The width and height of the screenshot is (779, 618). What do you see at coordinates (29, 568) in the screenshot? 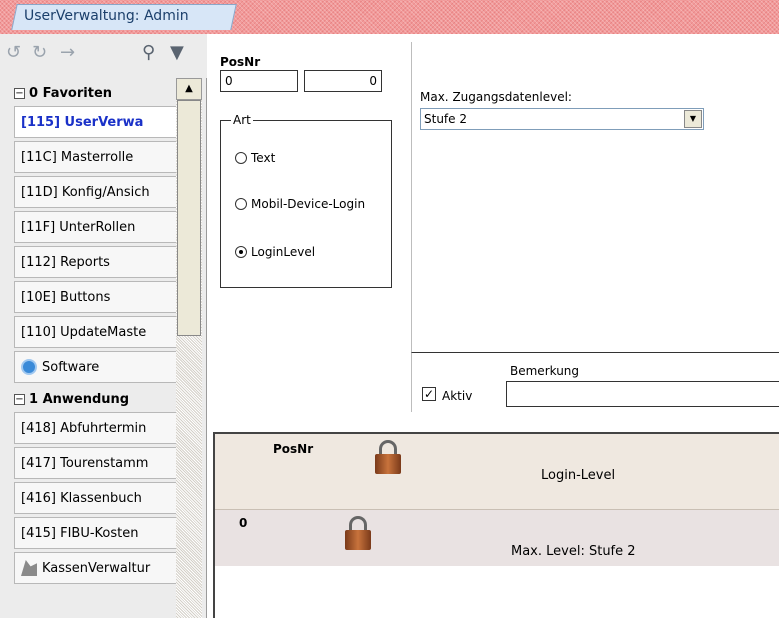
I see `kassen-icon` at bounding box center [29, 568].